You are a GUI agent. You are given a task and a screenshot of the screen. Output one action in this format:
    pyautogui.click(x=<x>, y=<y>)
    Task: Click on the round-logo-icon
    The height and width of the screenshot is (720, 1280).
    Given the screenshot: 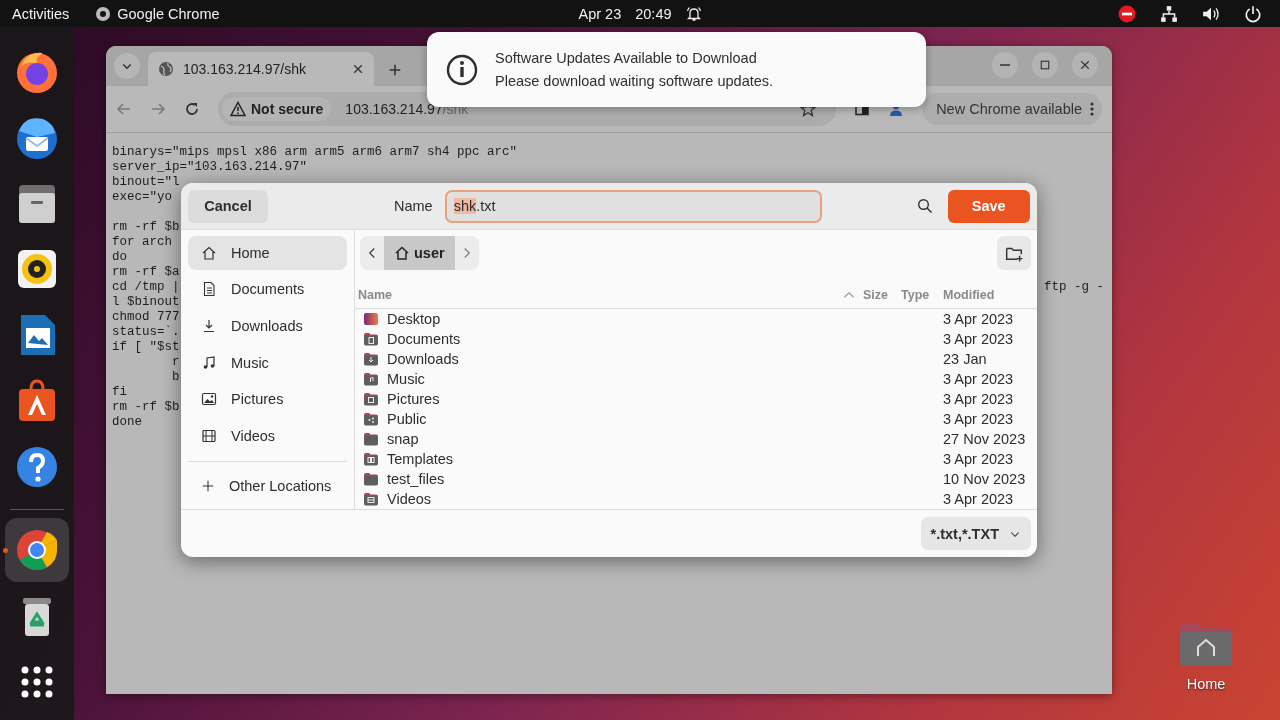 What is the action you would take?
    pyautogui.click(x=103, y=13)
    